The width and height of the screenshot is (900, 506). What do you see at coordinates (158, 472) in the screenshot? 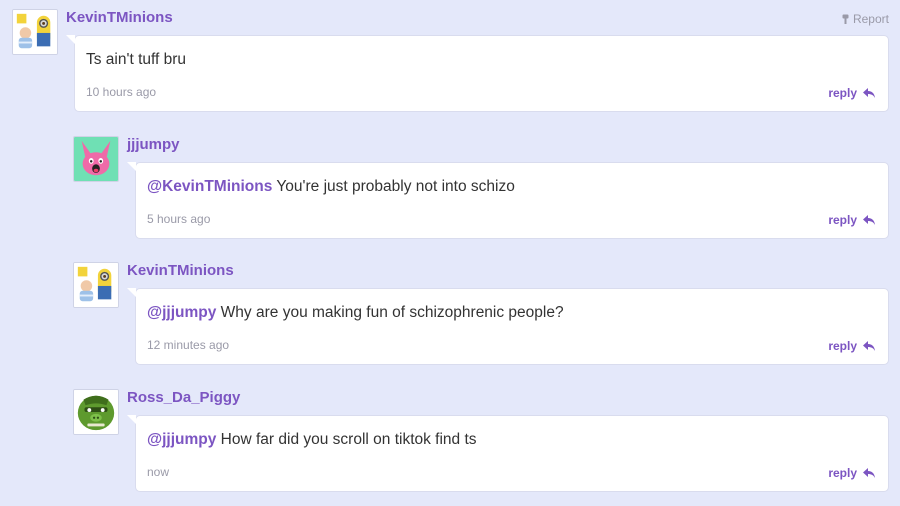
I see `comment-timestamp: now` at bounding box center [158, 472].